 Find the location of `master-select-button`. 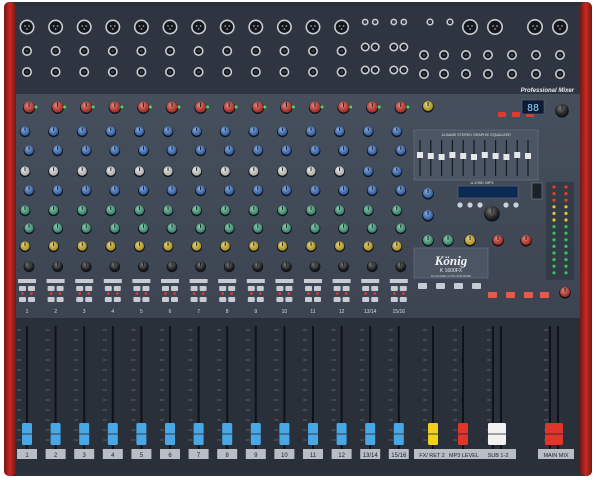

master-select-button is located at coordinates (502, 114).